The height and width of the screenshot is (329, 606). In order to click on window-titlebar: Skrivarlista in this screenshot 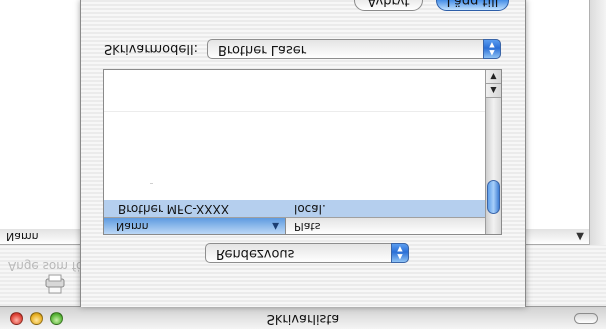, I will do `click(303, 317)`.